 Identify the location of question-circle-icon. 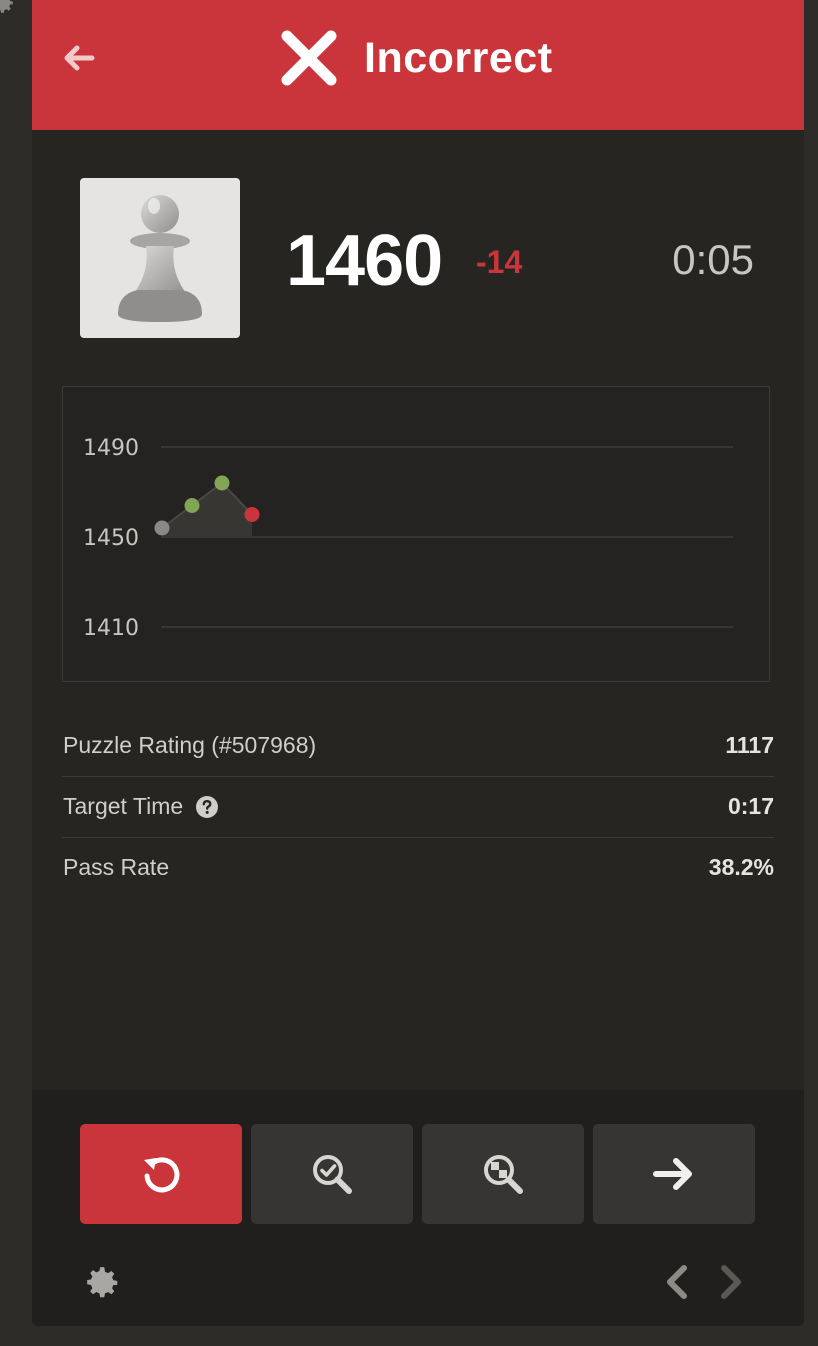
(207, 807).